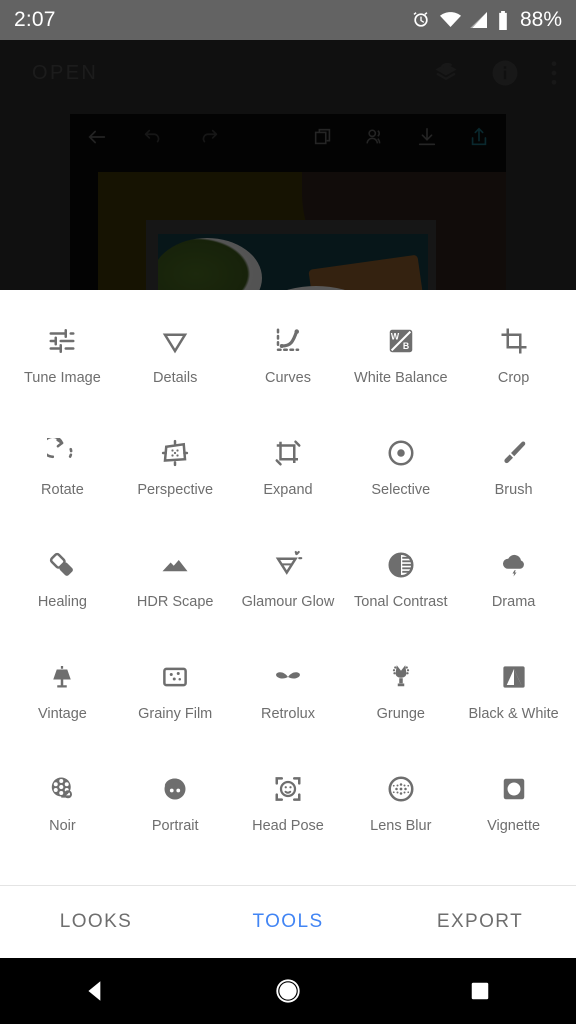 The image size is (576, 1024). I want to click on crop-icon, so click(514, 341).